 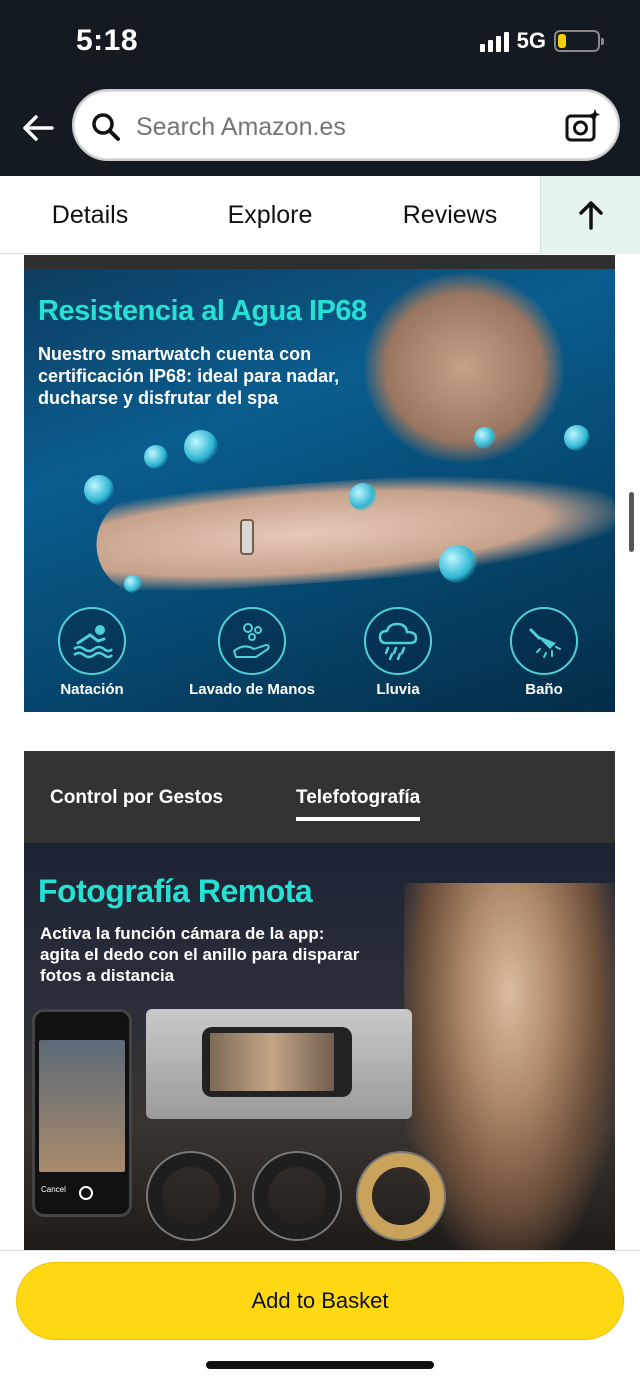 I want to click on phone-screen, so click(x=82, y=1106).